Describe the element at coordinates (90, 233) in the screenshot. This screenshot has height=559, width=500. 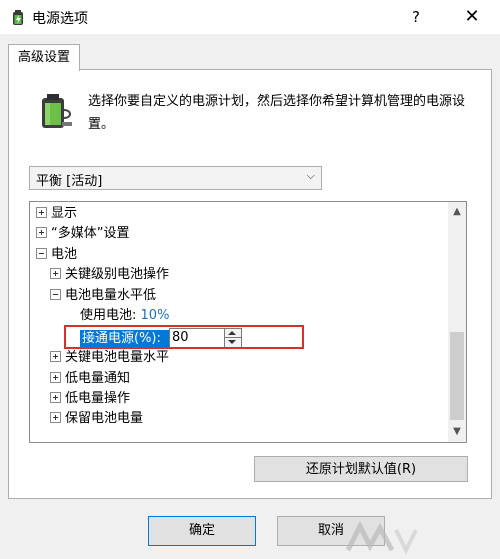
I see `tree-item-label: “多媒体”设置` at that location.